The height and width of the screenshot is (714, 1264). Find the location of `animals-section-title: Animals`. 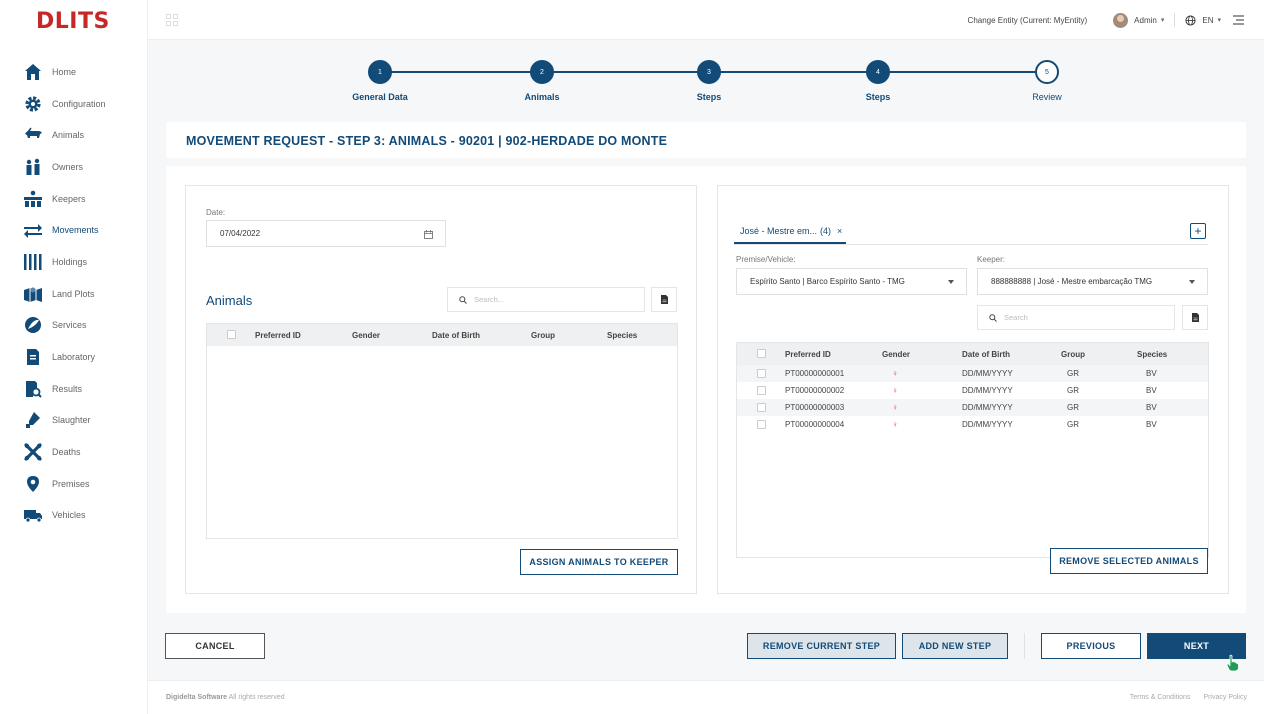

animals-section-title: Animals is located at coordinates (229, 300).